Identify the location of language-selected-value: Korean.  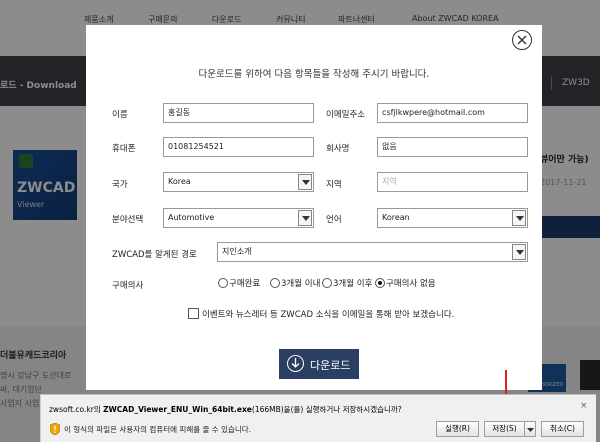
(396, 217).